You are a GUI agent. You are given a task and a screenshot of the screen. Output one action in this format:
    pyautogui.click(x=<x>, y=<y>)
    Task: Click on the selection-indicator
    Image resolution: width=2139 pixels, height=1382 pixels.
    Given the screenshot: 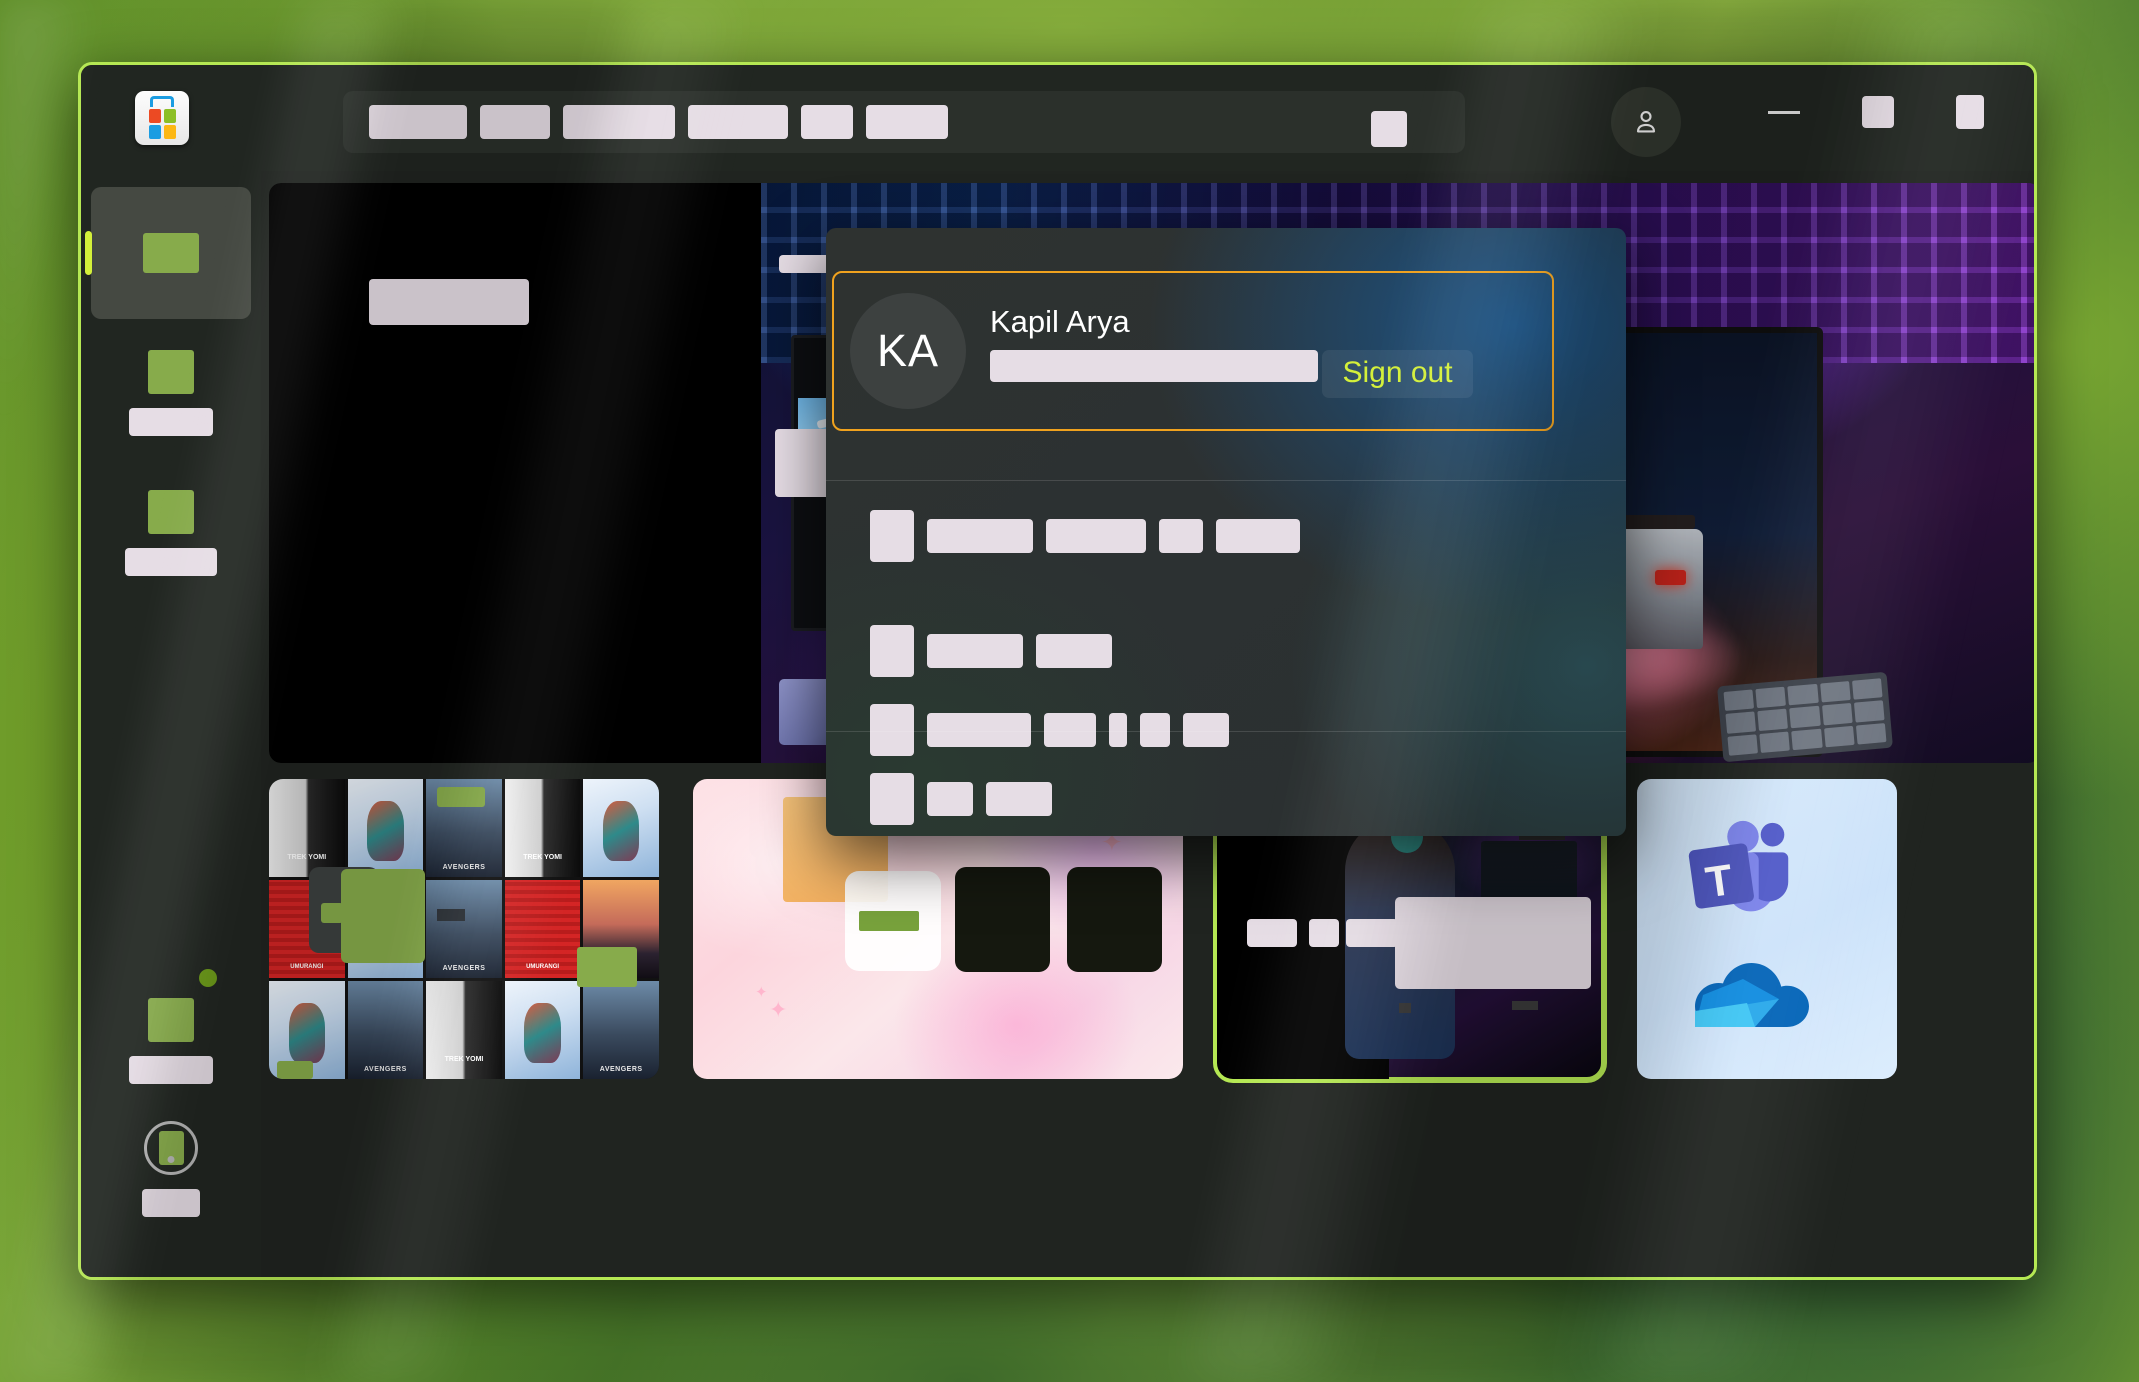 What is the action you would take?
    pyautogui.click(x=88, y=253)
    